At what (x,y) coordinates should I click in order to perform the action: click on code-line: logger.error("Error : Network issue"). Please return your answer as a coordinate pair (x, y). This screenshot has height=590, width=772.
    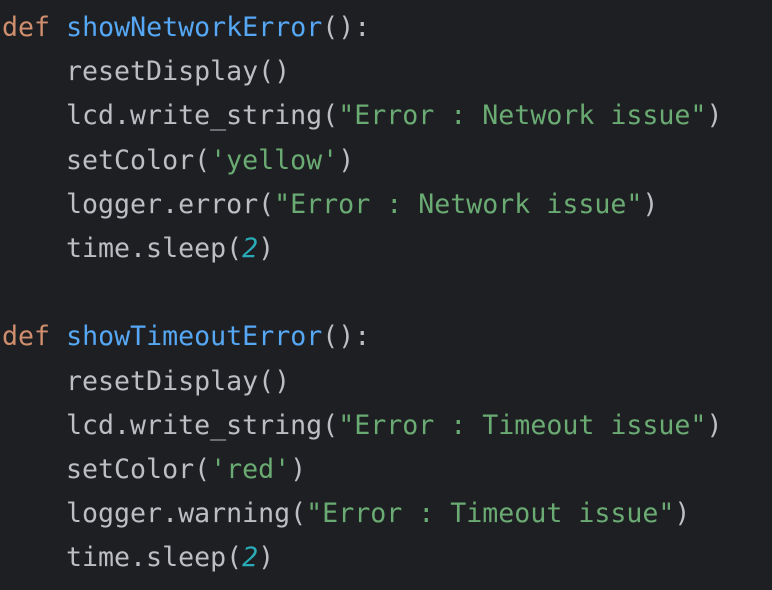
    Looking at the image, I should click on (386, 205).